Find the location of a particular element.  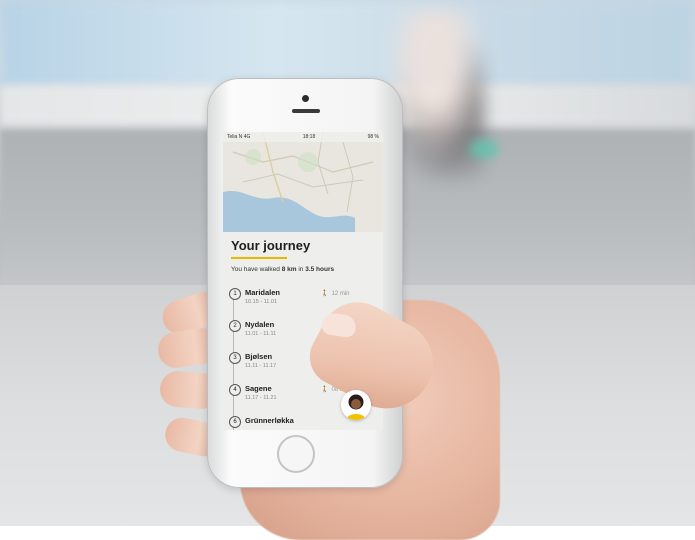

status-carrier: Telia N 4G is located at coordinates (239, 137).